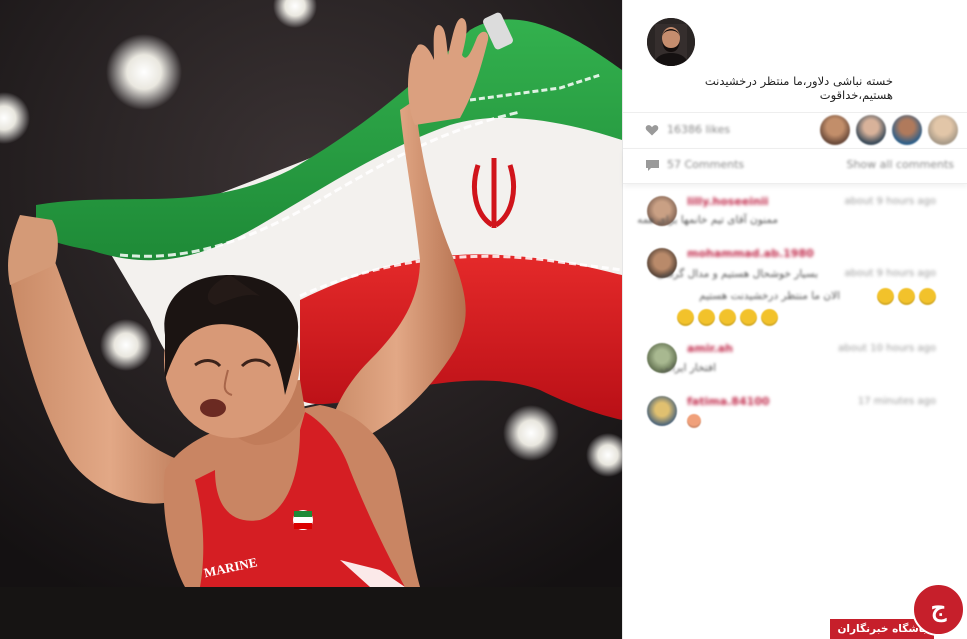 This screenshot has height=639, width=967. I want to click on heart-icon, so click(652, 130).